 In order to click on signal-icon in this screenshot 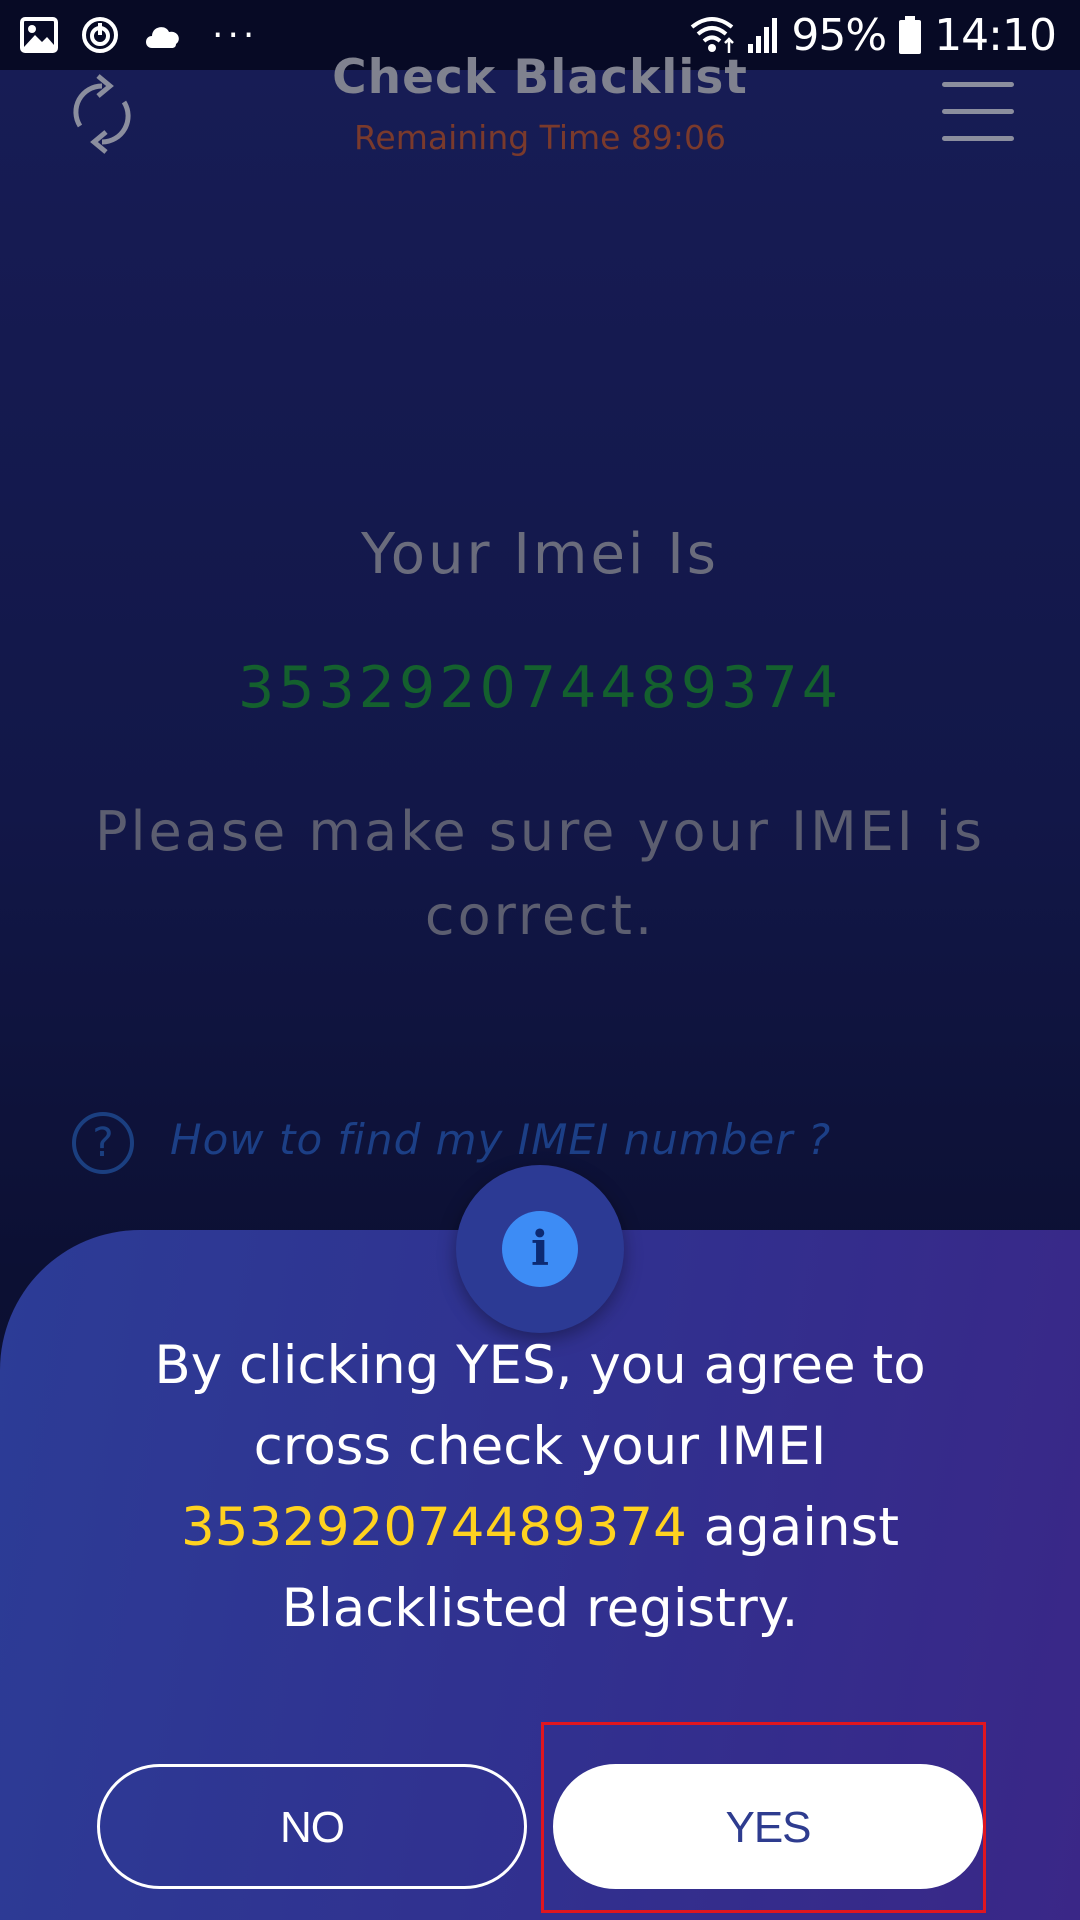, I will do `click(763, 35)`.